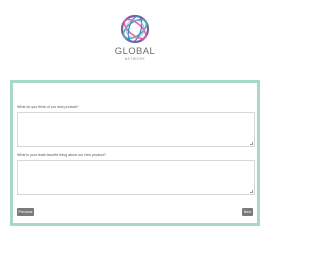  I want to click on previous-button: Previous, so click(25, 212).